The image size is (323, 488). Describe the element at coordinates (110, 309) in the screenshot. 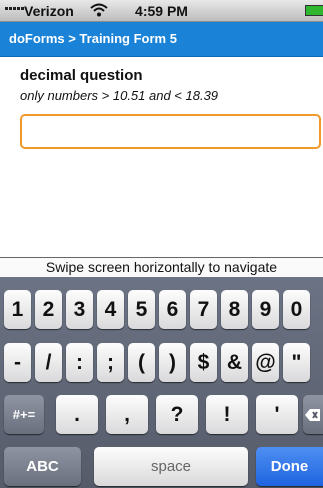

I see `key-4: 4` at that location.